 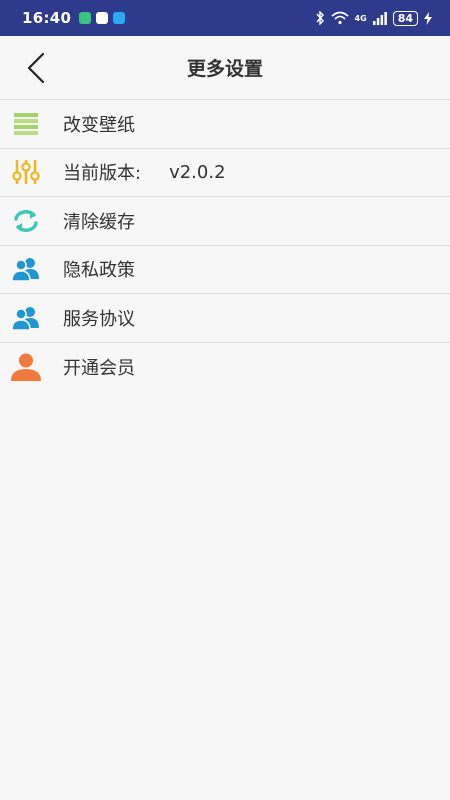 What do you see at coordinates (119, 18) in the screenshot?
I see `search-notification-icon` at bounding box center [119, 18].